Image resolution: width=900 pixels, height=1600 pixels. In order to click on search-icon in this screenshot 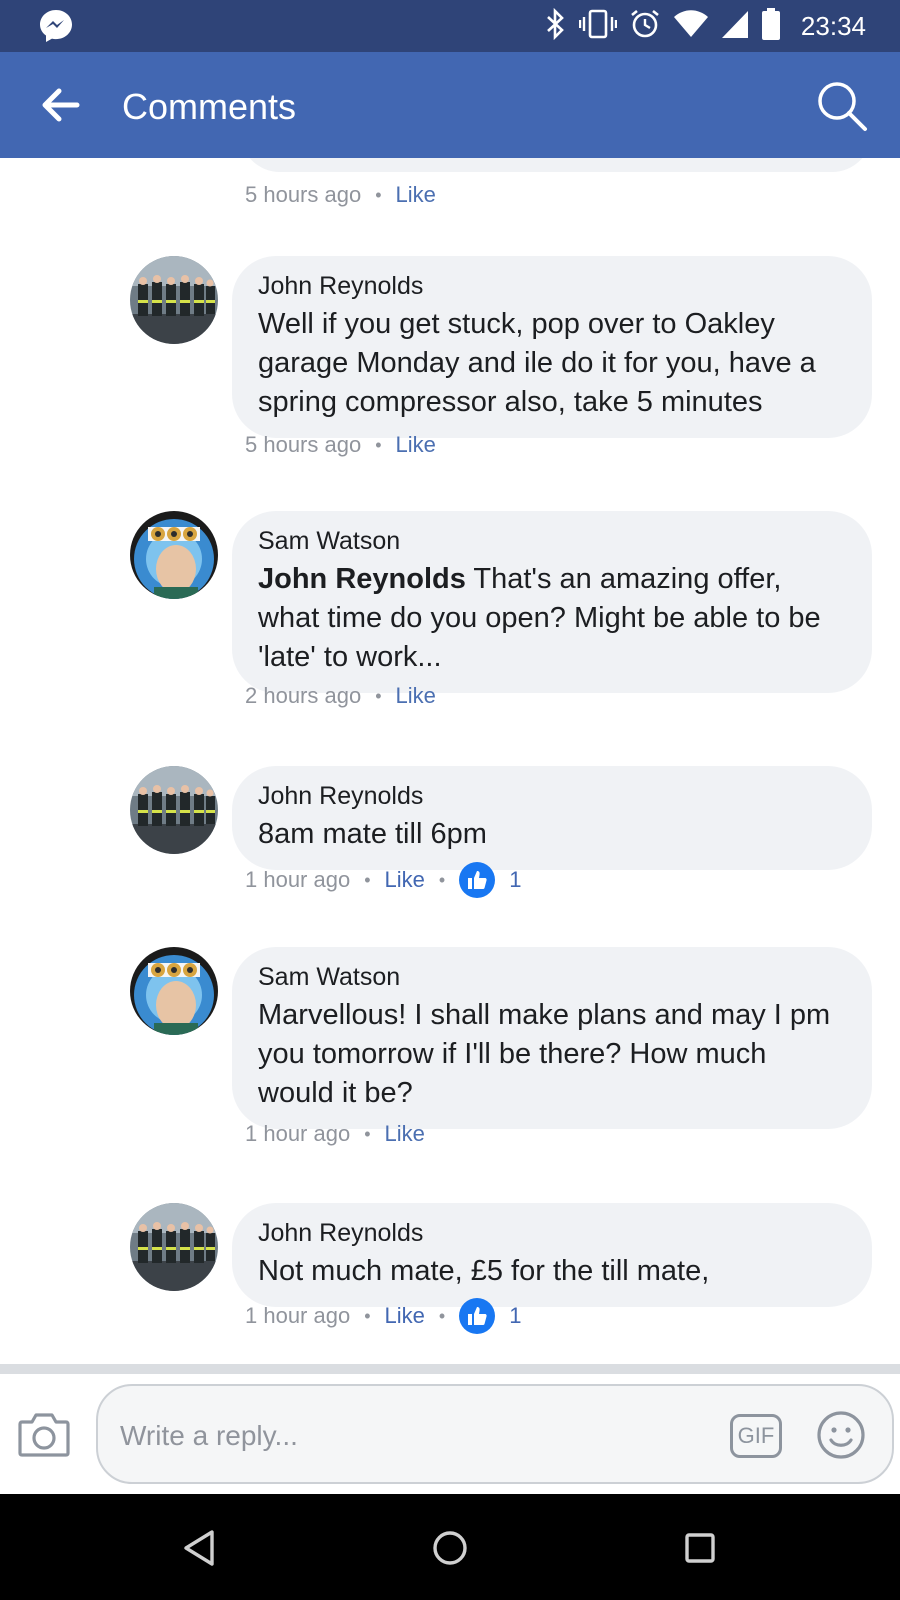, I will do `click(842, 106)`.